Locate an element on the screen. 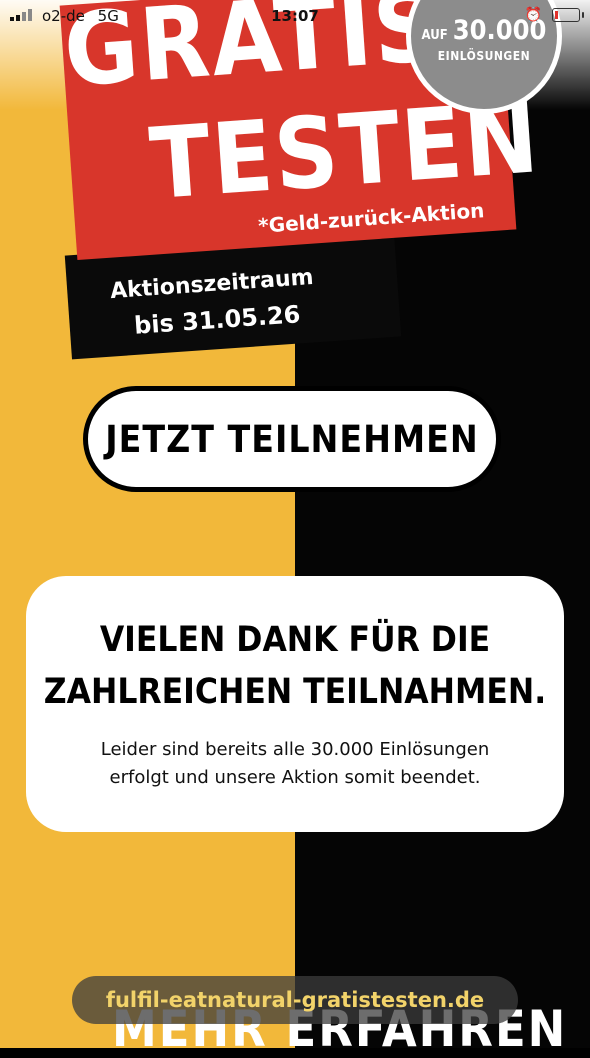  card-title-line1: VIELEN DANK FÜR DIE is located at coordinates (295, 640).